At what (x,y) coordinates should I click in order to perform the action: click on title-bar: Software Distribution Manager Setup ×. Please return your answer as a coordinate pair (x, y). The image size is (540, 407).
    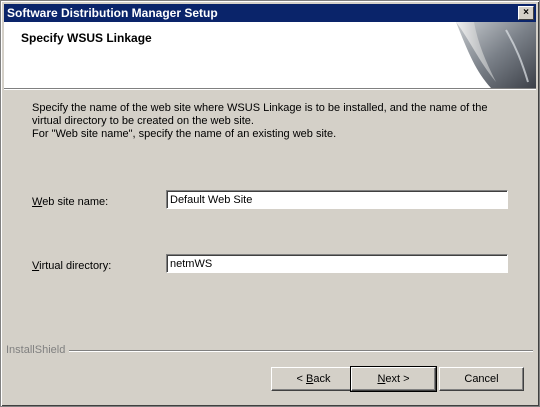
    Looking at the image, I should click on (270, 13).